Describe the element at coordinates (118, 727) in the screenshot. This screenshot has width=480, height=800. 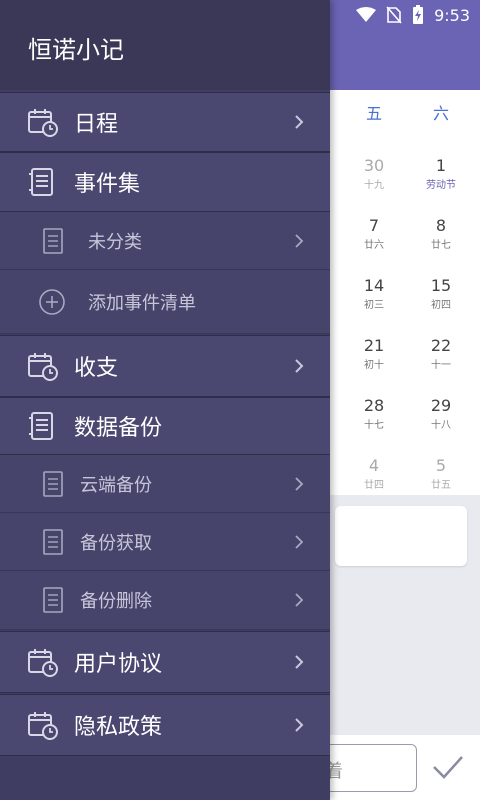
I see `menu-item-label: 隐私政策` at that location.